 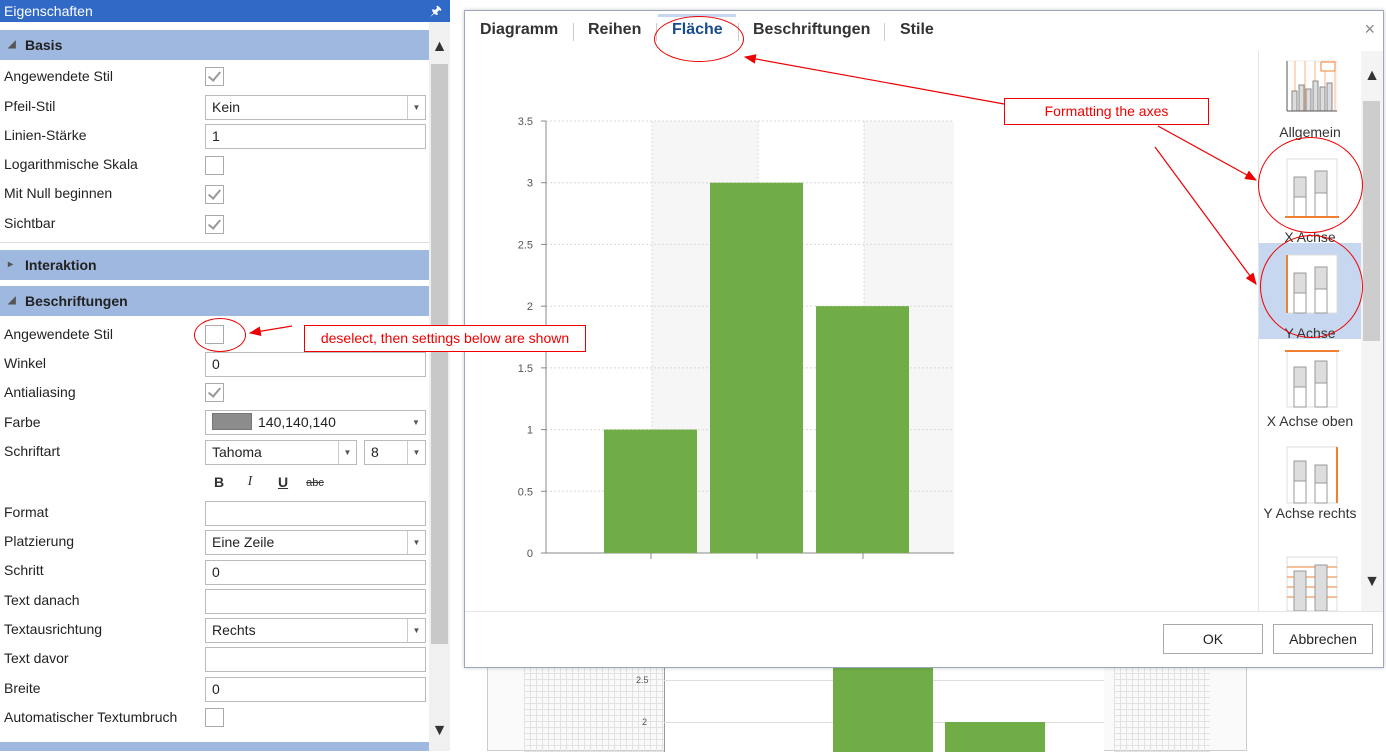 What do you see at coordinates (315, 483) in the screenshot?
I see `strikethrough-button: abc` at bounding box center [315, 483].